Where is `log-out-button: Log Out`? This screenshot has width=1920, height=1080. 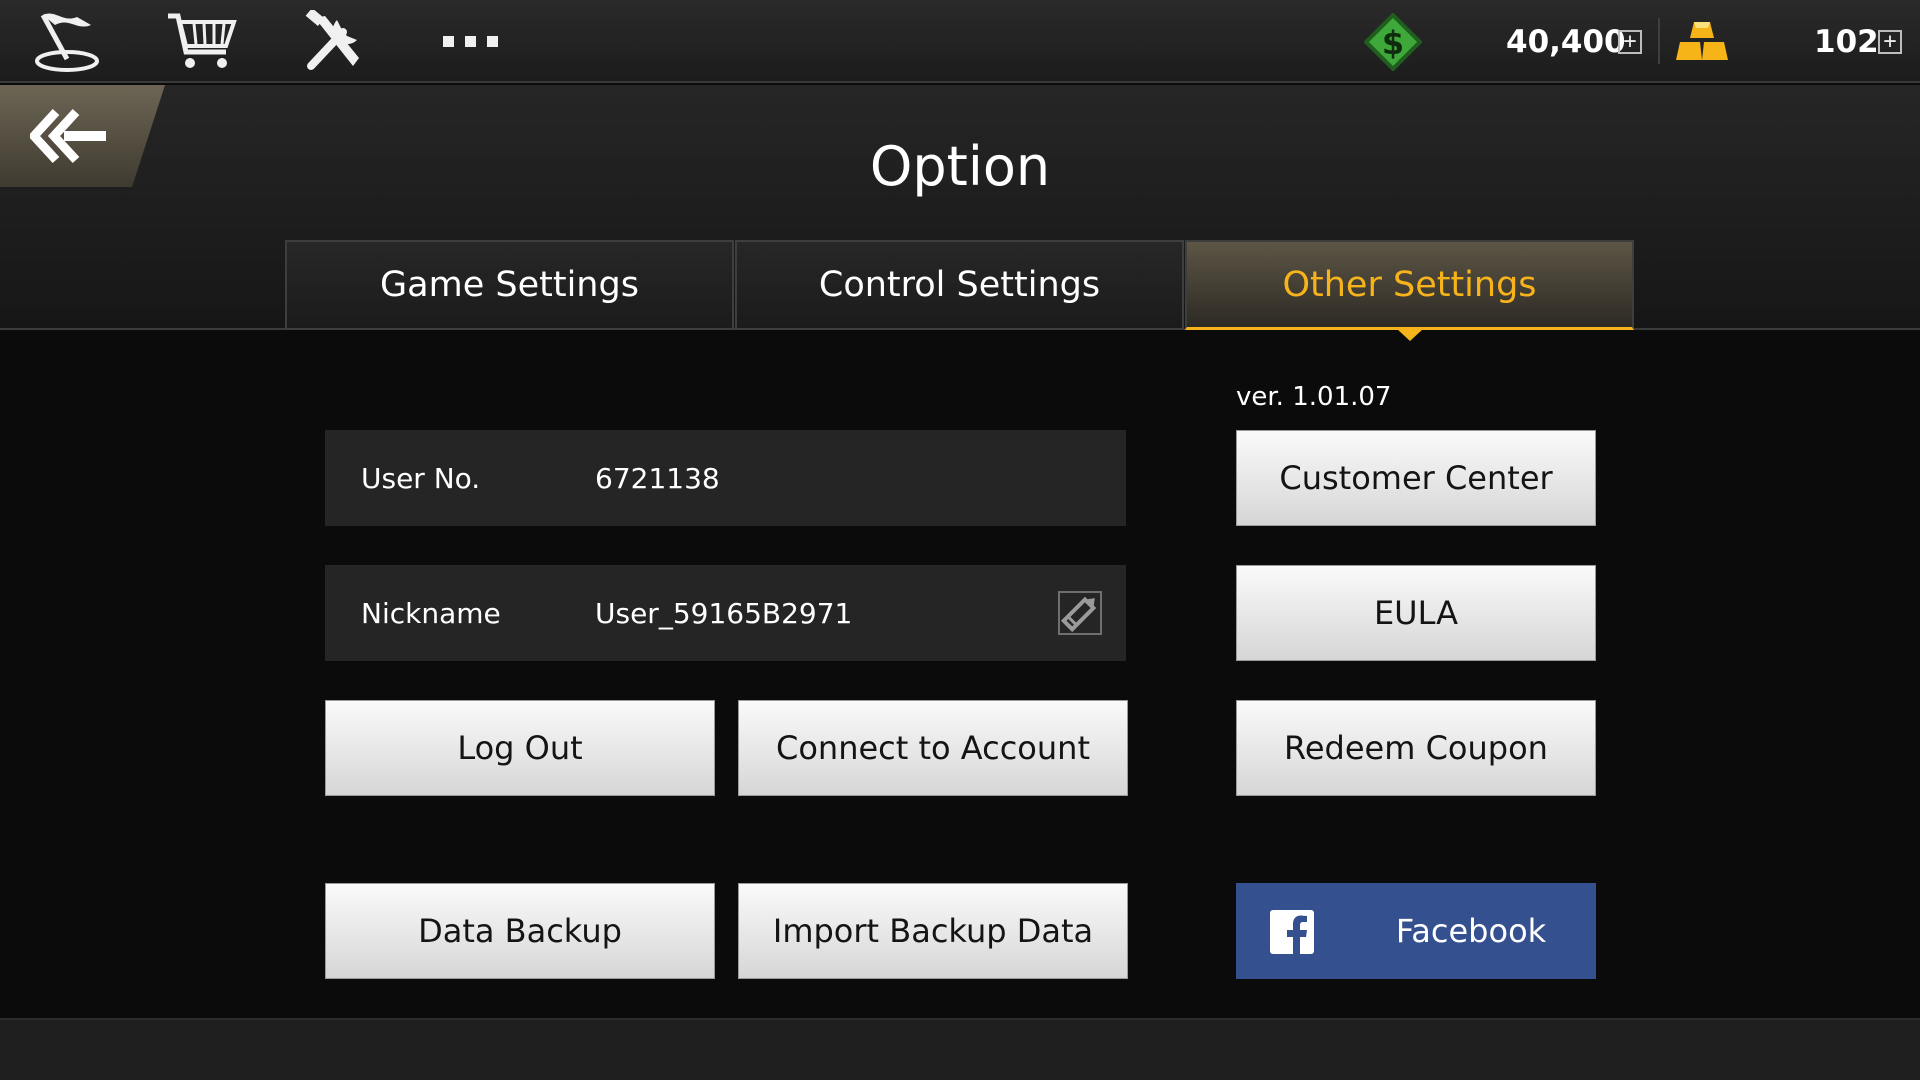 log-out-button: Log Out is located at coordinates (520, 748).